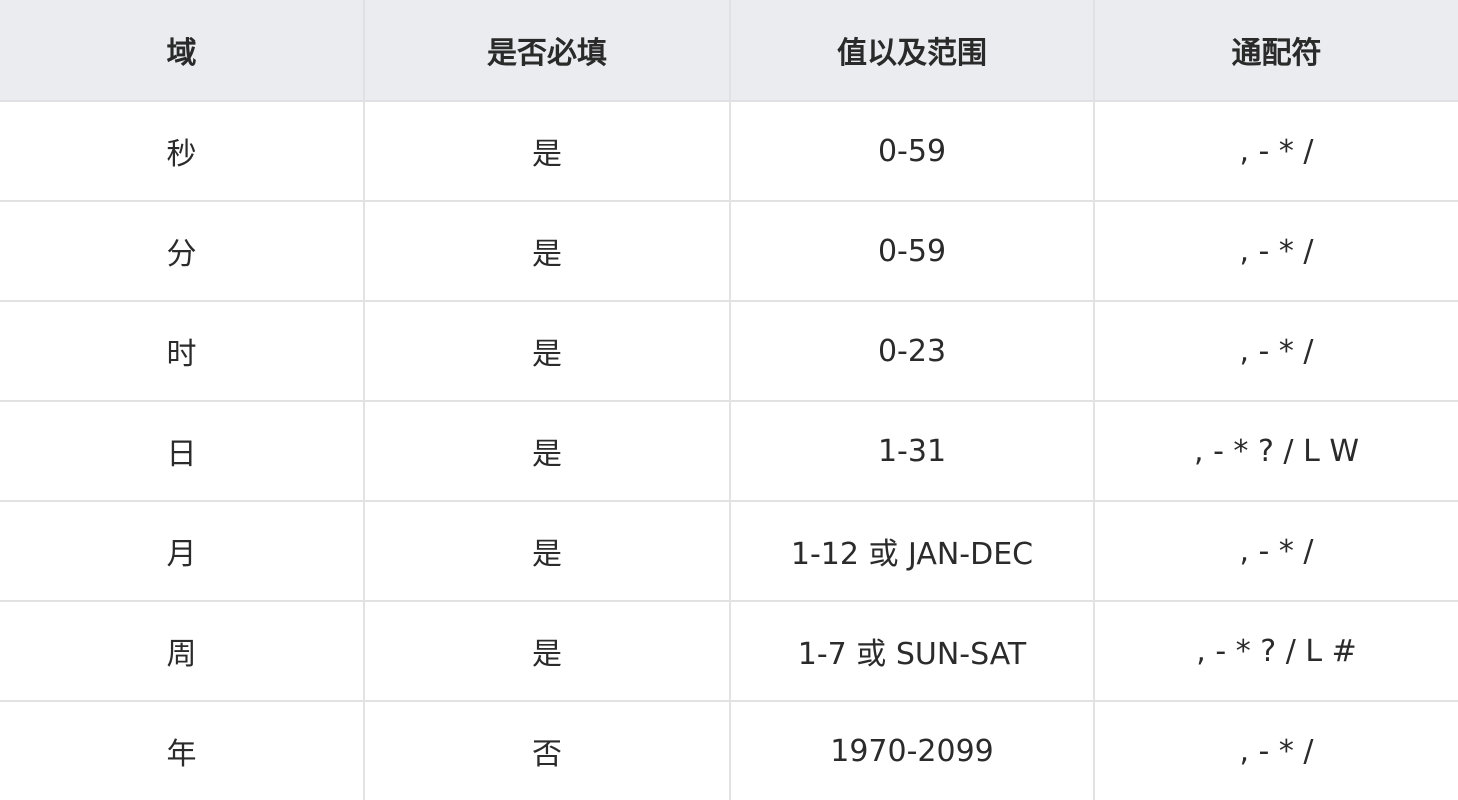 This screenshot has height=800, width=1458. I want to click on cell-wildcards: , - * ? / L W, so click(1275, 451).